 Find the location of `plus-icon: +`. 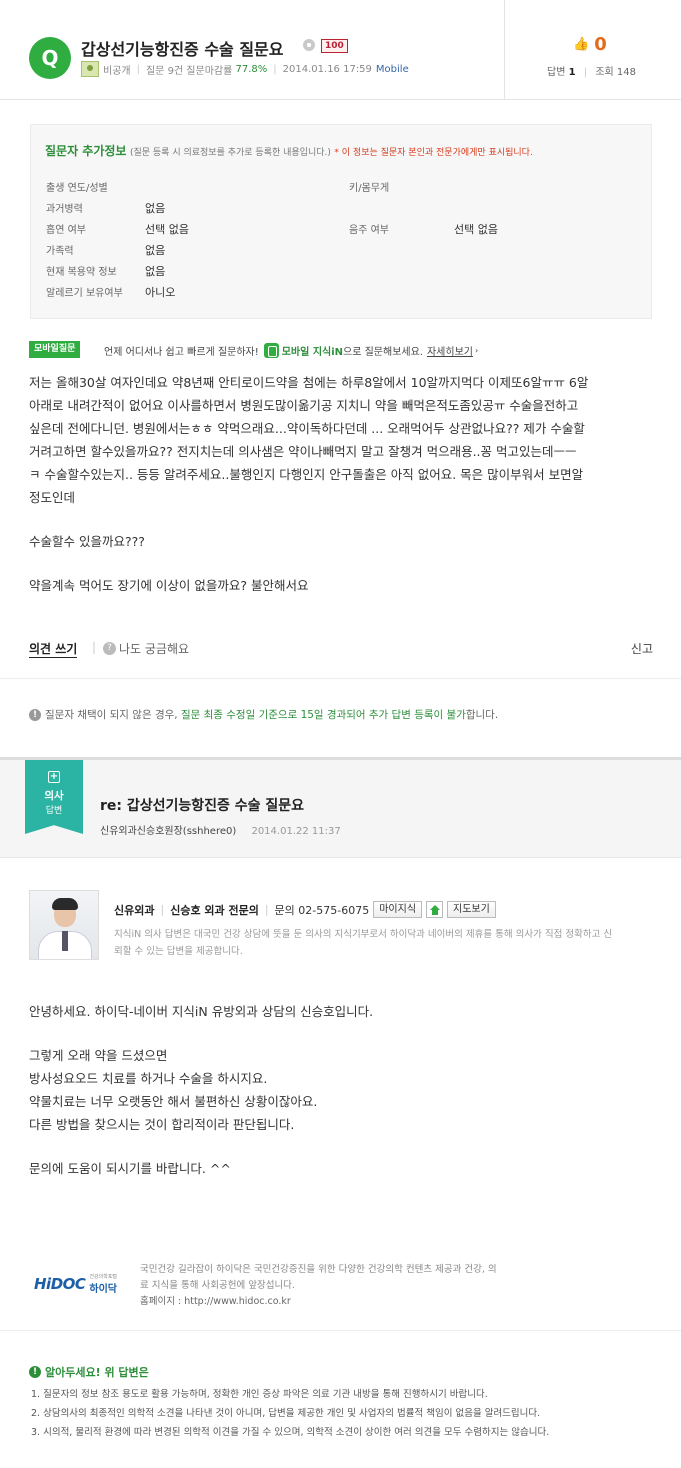

plus-icon: + is located at coordinates (54, 777).